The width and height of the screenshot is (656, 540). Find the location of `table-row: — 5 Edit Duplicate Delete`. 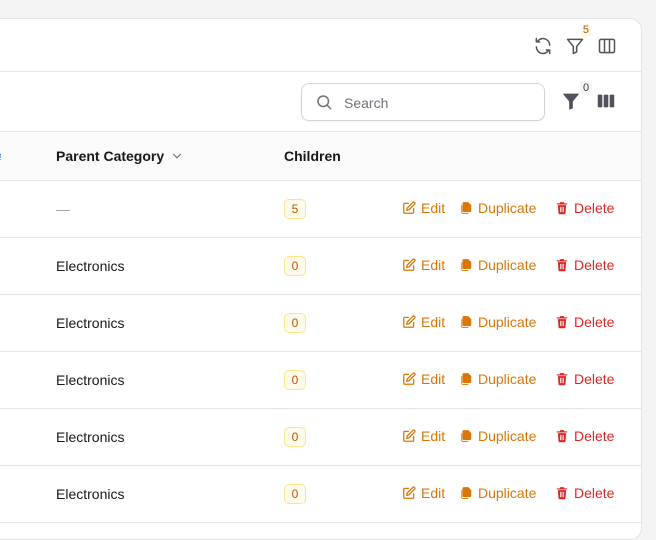

table-row: — 5 Edit Duplicate Delete is located at coordinates (320, 209).